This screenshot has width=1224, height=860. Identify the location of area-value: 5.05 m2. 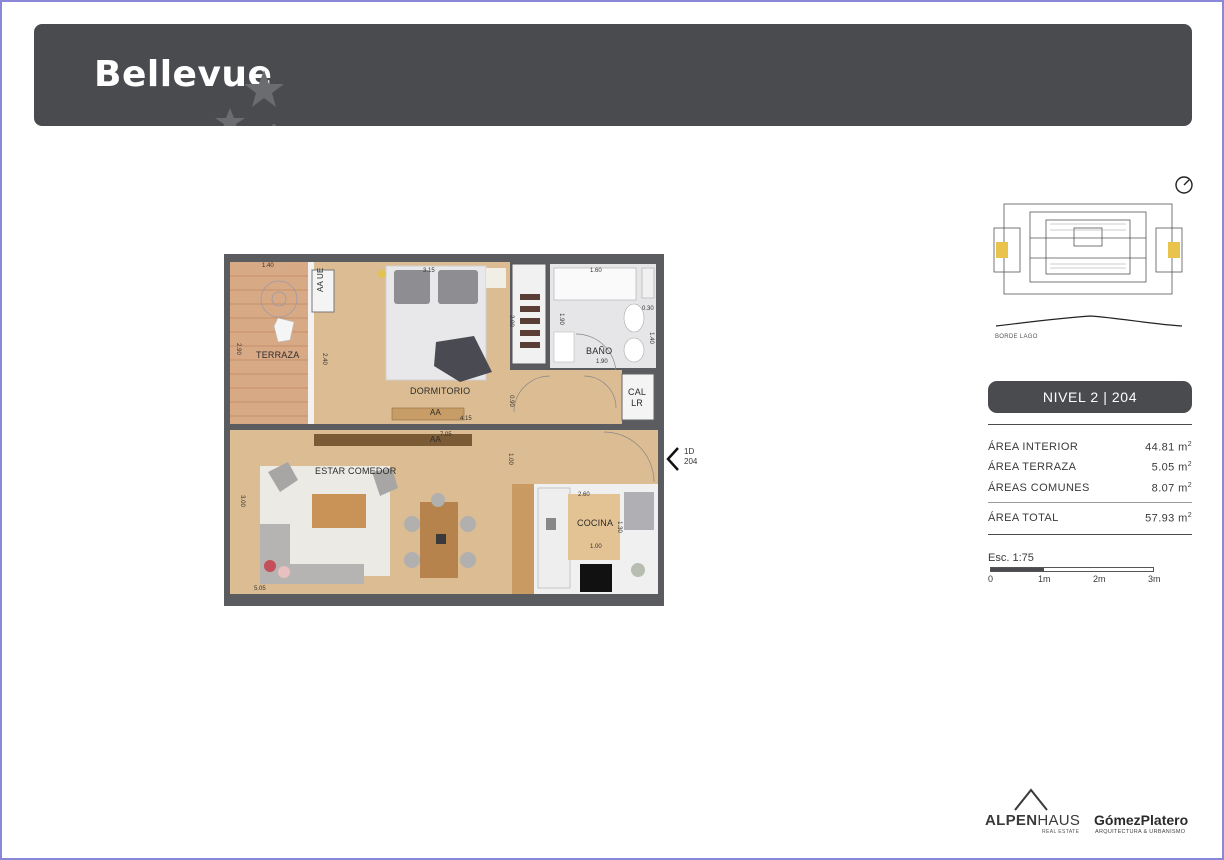
(1171, 467).